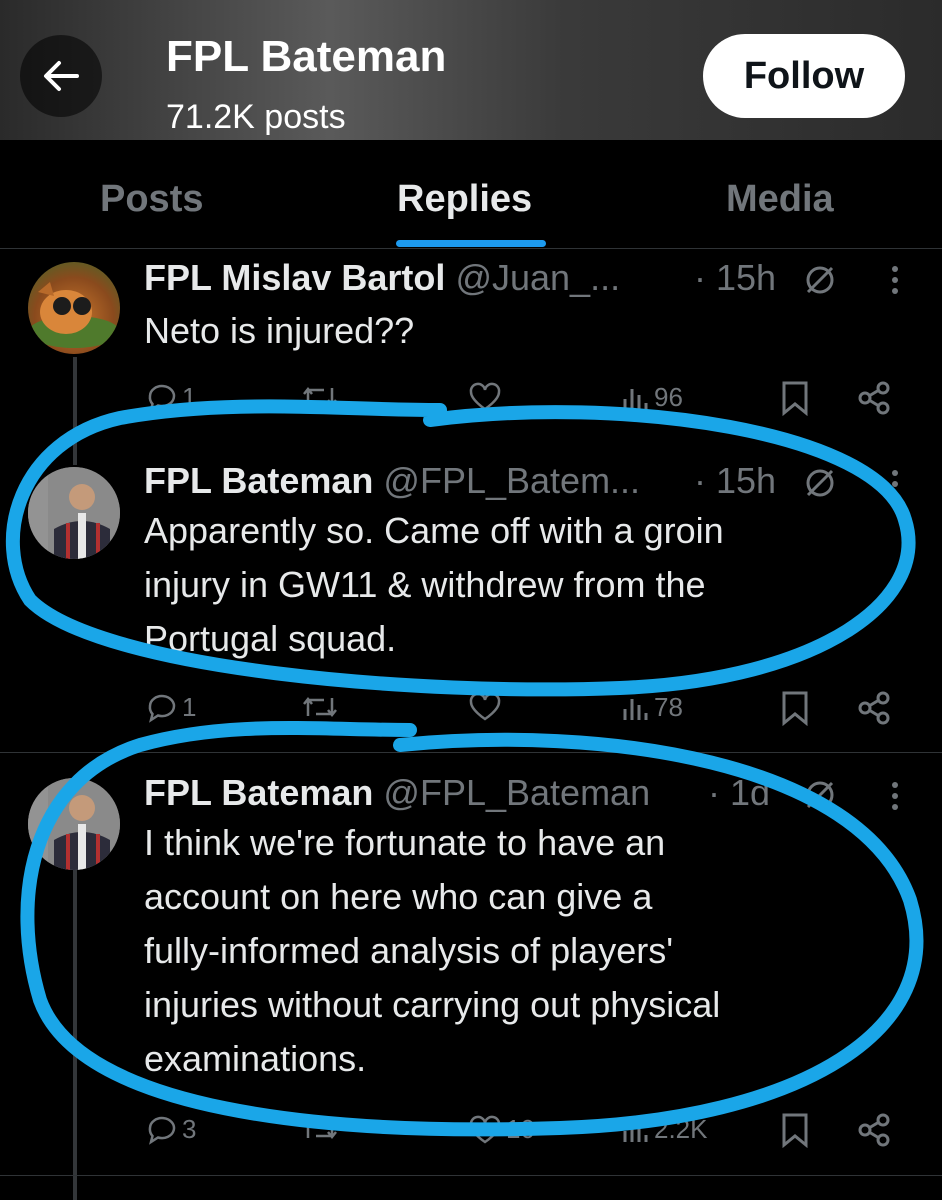 Image resolution: width=942 pixels, height=1200 pixels. What do you see at coordinates (256, 117) in the screenshot?
I see `post-count: 71.2K posts` at bounding box center [256, 117].